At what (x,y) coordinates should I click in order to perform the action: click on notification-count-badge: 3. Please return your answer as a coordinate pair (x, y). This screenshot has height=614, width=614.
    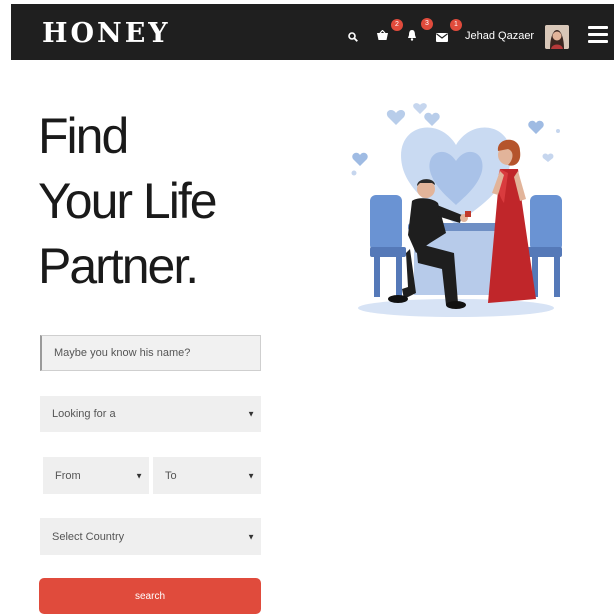
    Looking at the image, I should click on (427, 24).